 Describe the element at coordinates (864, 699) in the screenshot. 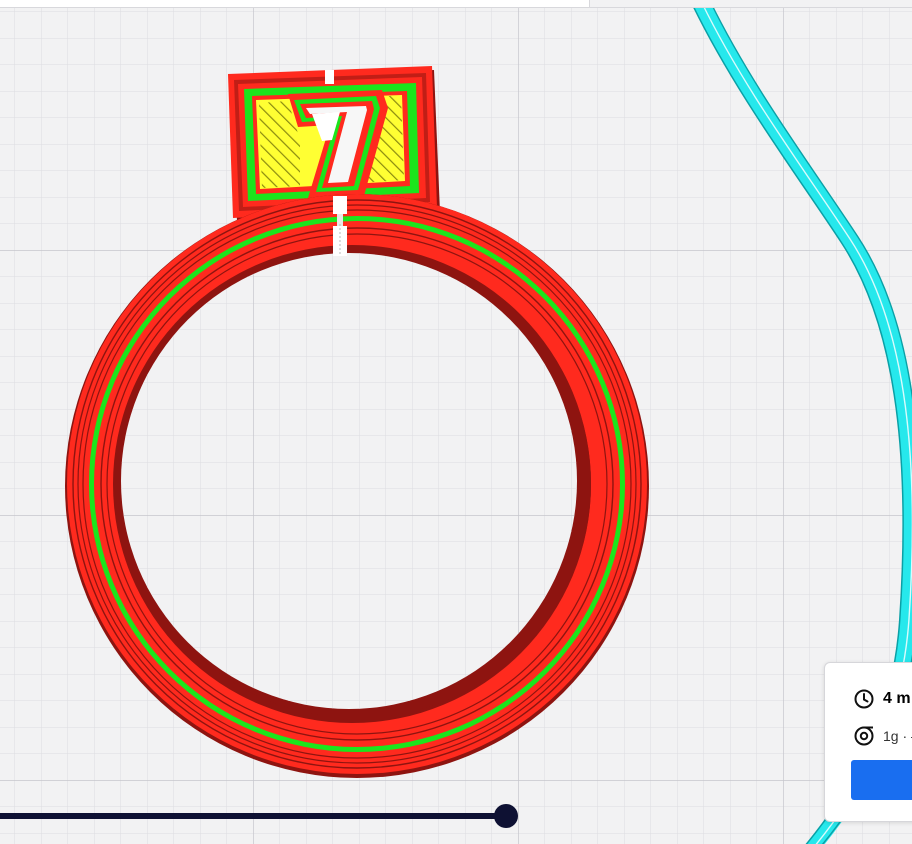

I see `clock-icon` at that location.